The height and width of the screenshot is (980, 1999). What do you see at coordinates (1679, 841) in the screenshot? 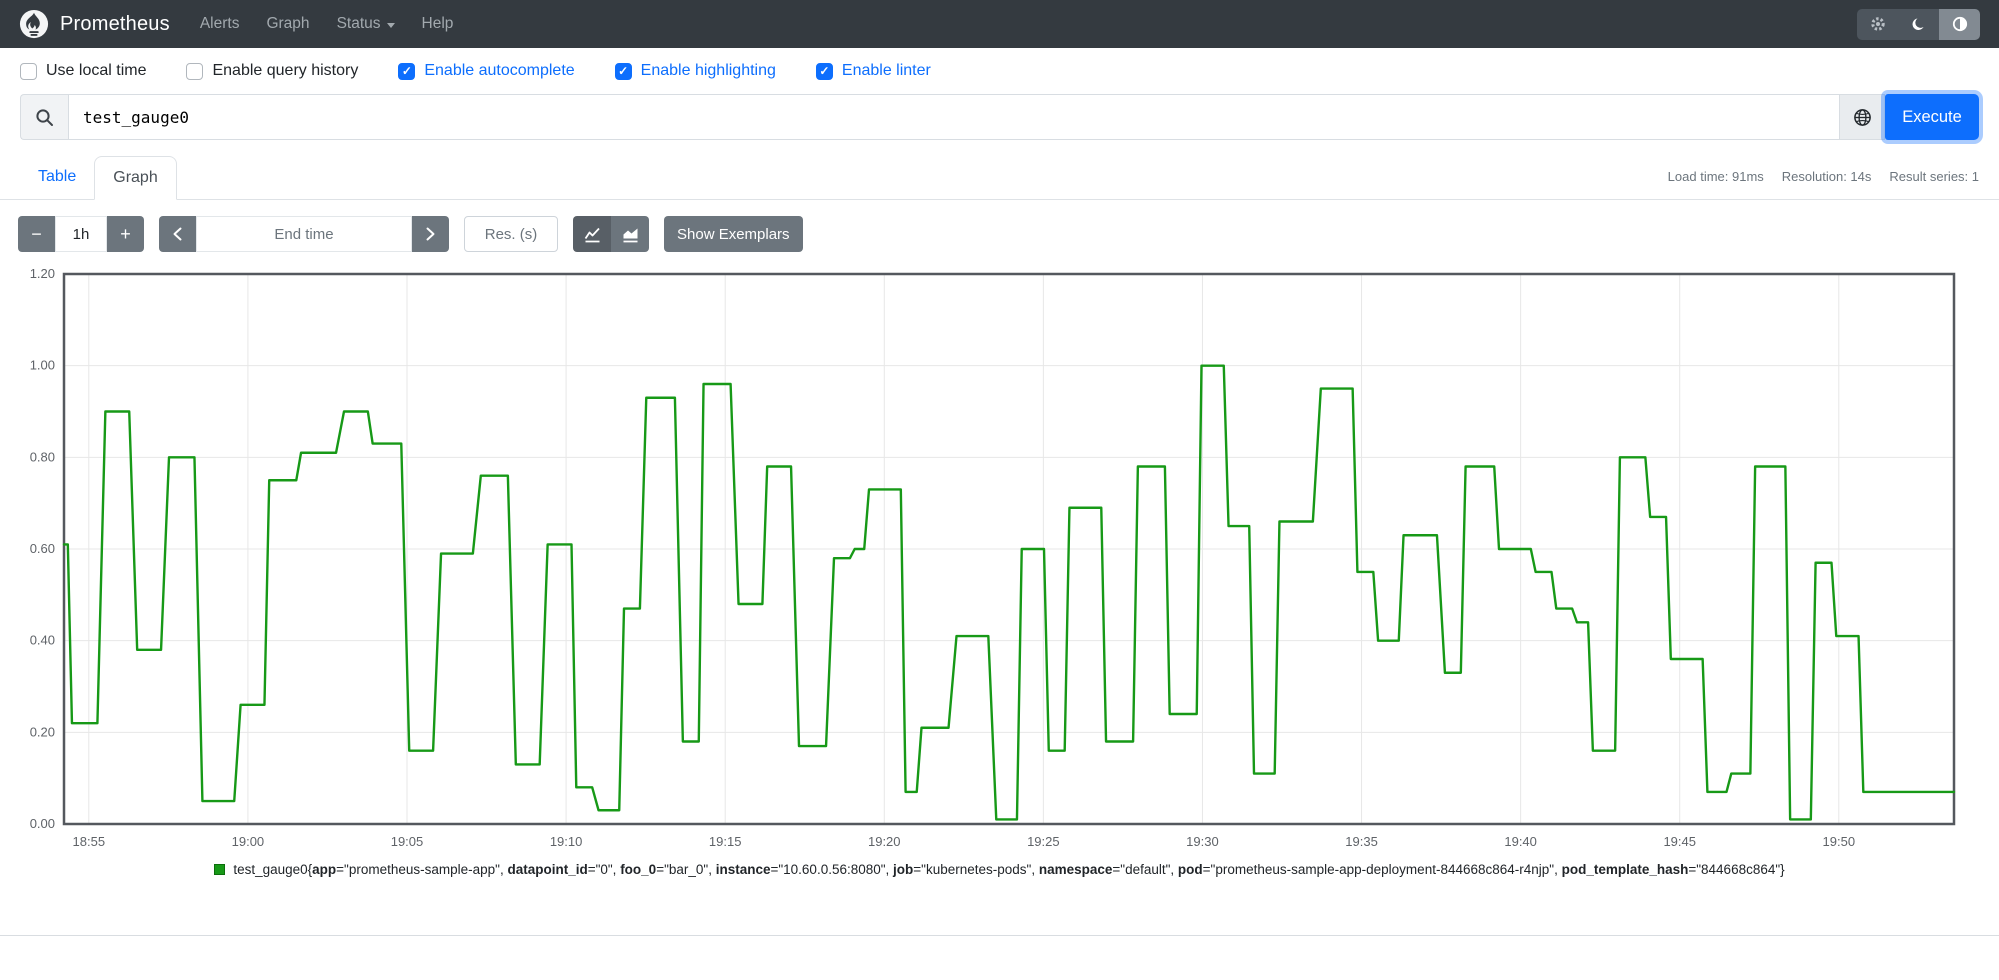
I see `x-axis-tick-label: 19:45` at bounding box center [1679, 841].